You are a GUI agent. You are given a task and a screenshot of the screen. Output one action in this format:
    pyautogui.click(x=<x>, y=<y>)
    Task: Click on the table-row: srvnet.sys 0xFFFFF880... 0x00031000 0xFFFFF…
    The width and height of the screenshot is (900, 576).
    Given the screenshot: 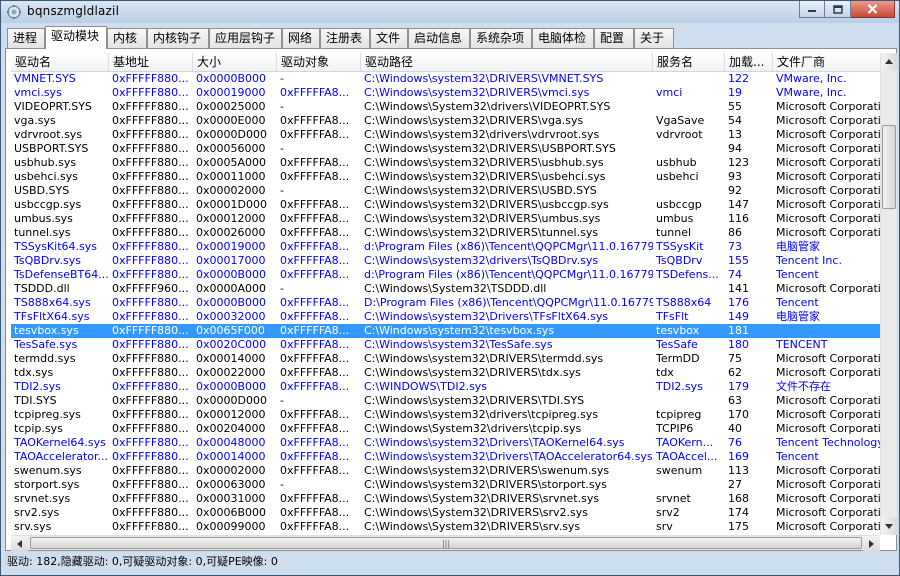 What is the action you would take?
    pyautogui.click(x=447, y=499)
    